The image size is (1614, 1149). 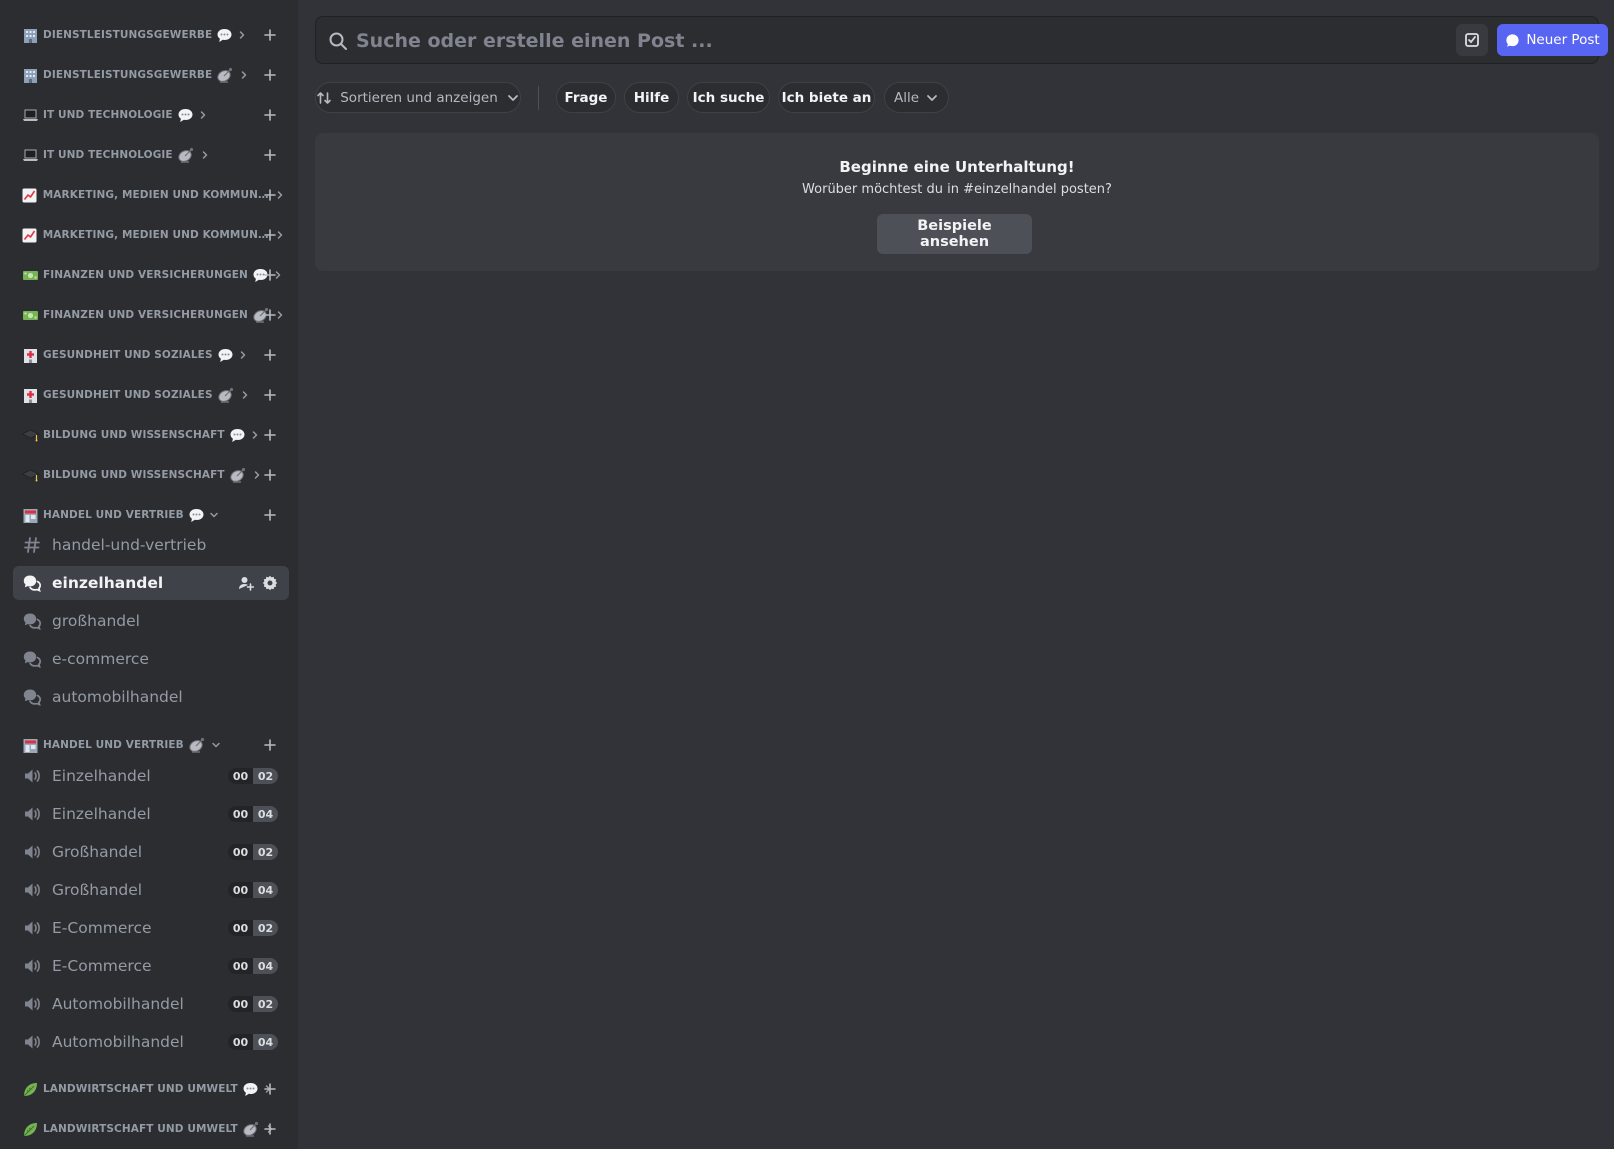 What do you see at coordinates (108, 155) in the screenshot?
I see `category-name: IT und Technologie` at bounding box center [108, 155].